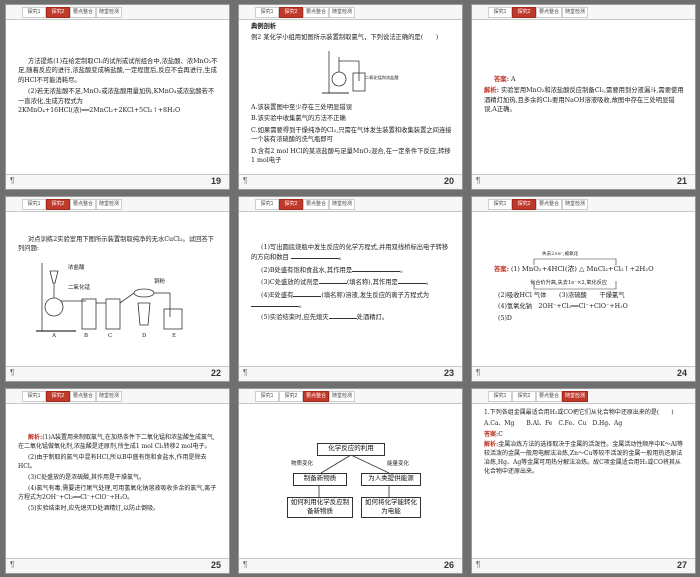  What do you see at coordinates (350, 373) in the screenshot?
I see `slide-footer: ¶ 23` at bounding box center [350, 373].